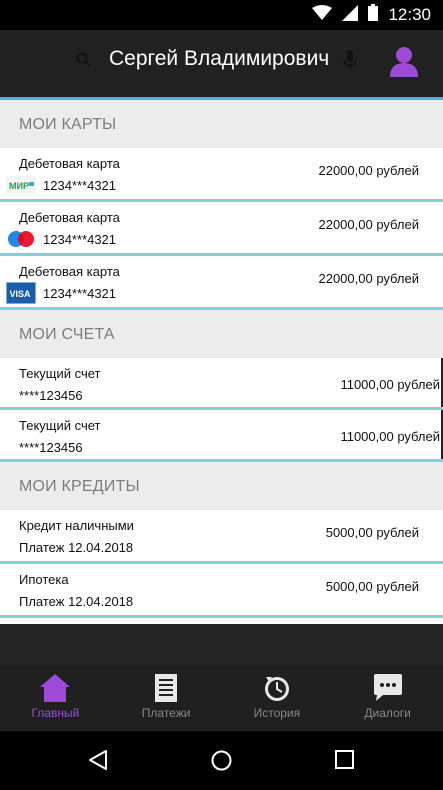 Image resolution: width=443 pixels, height=790 pixels. Describe the element at coordinates (68, 124) in the screenshot. I see `section-title: МОИ КАРТЫ` at that location.